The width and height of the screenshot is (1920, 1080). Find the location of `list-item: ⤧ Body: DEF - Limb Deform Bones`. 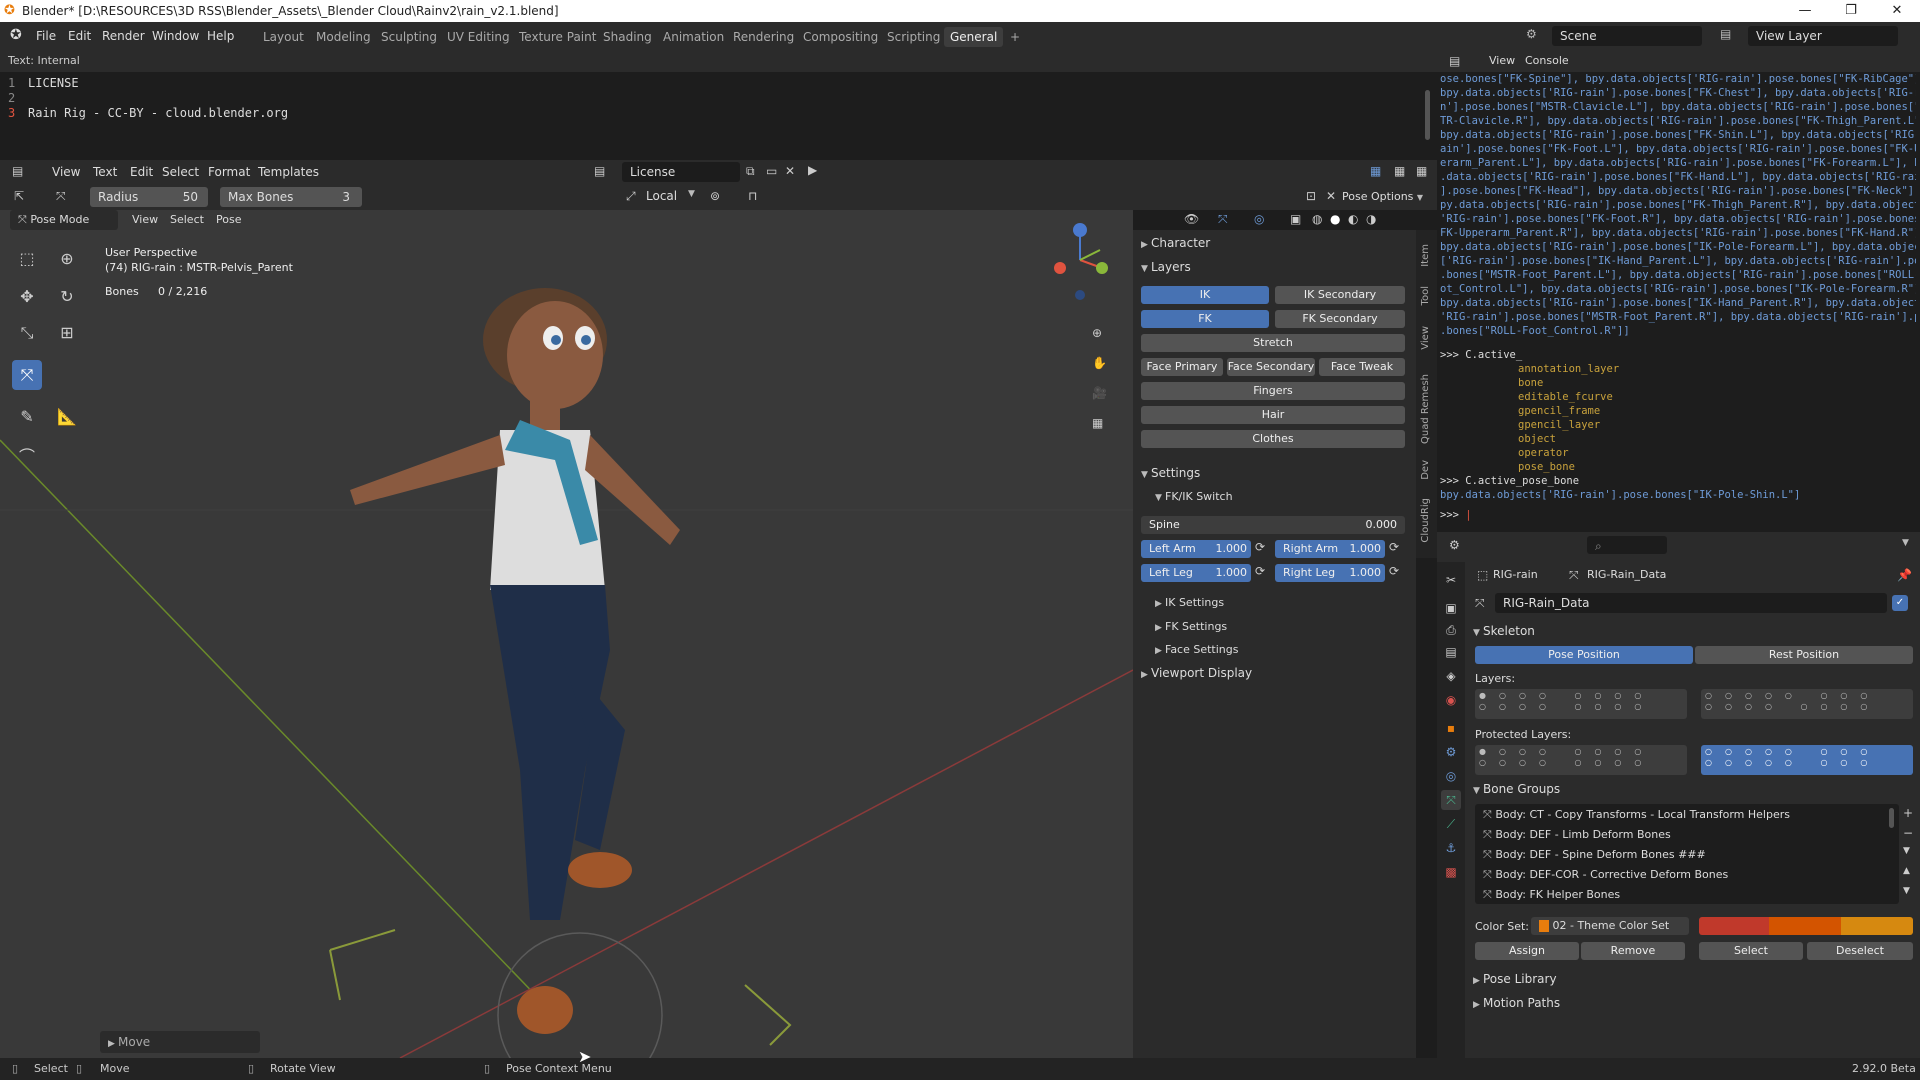

list-item: ⤧ Body: DEF - Limb Deform Bones is located at coordinates (1577, 835).